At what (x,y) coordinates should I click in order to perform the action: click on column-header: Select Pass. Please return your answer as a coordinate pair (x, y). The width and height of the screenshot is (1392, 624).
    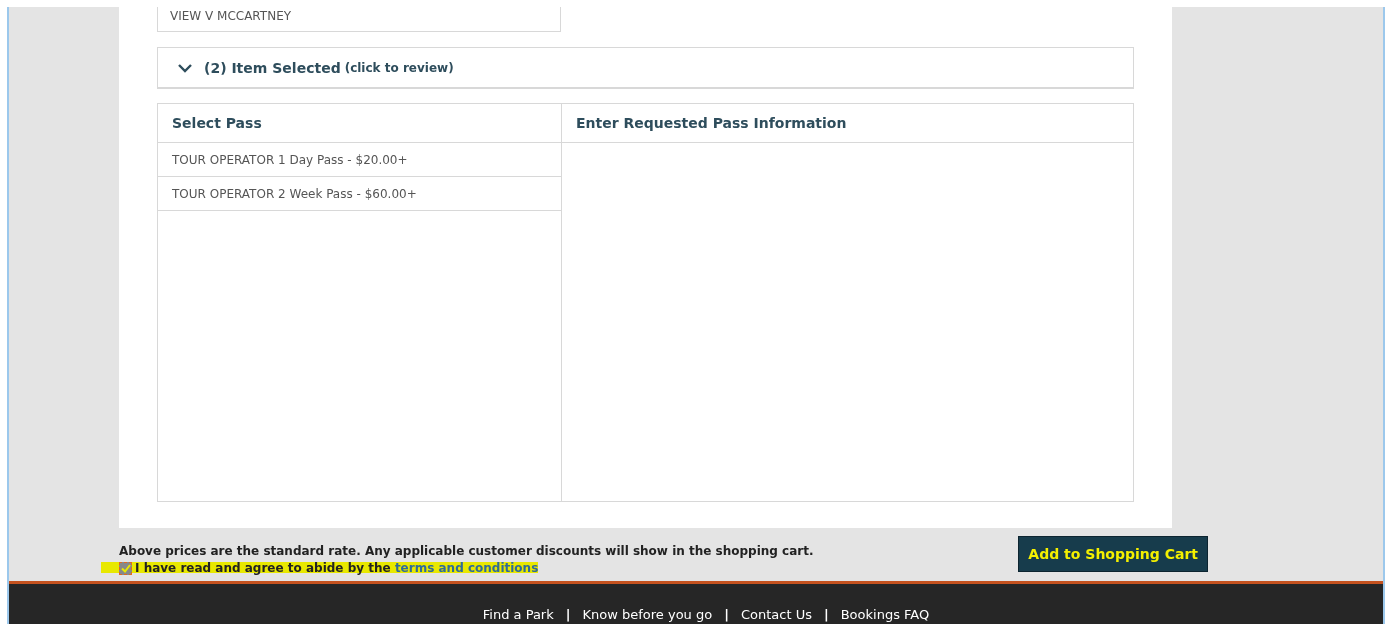
    Looking at the image, I should click on (359, 123).